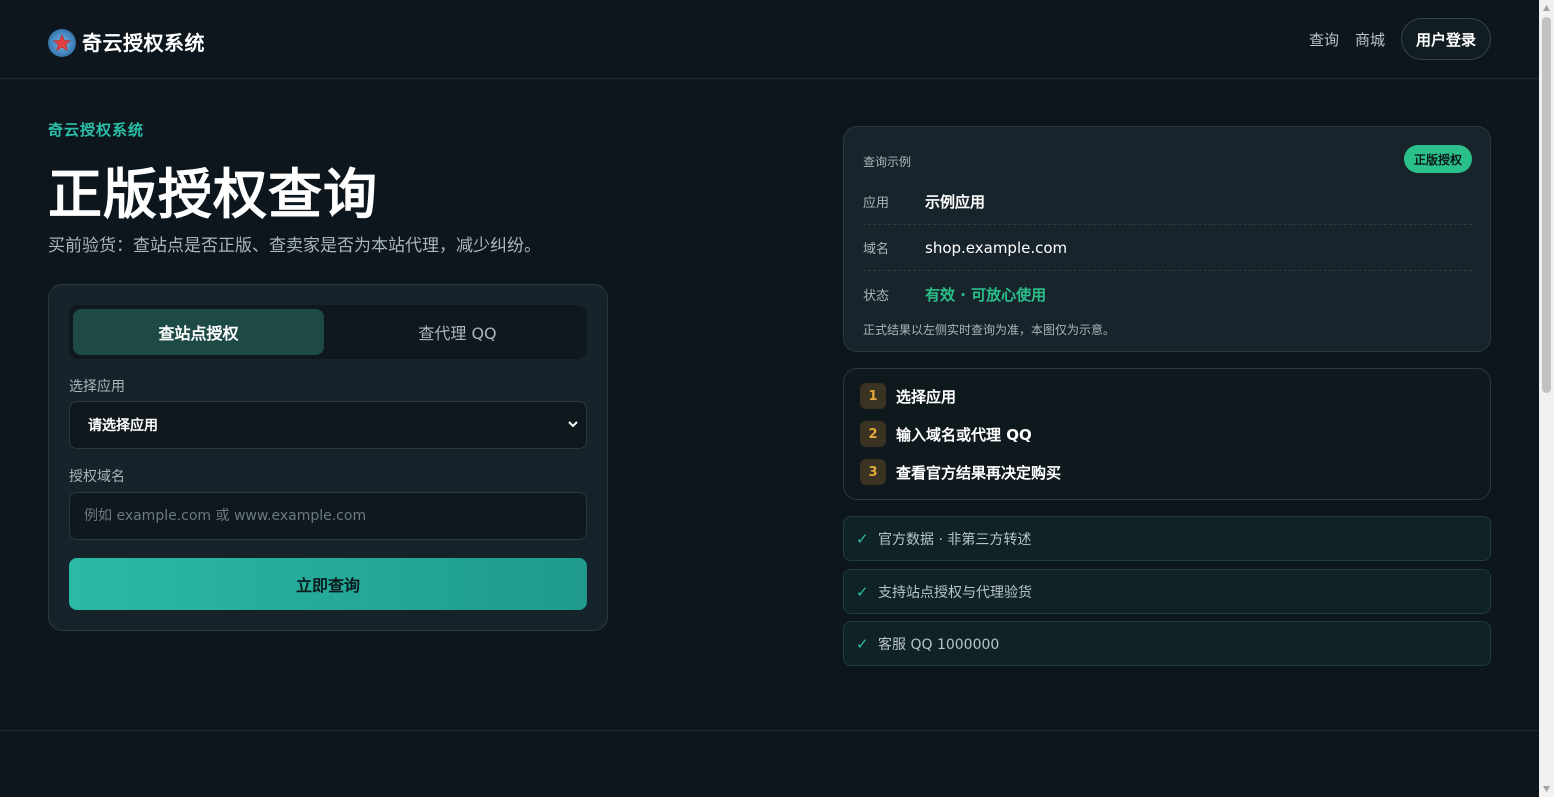 The width and height of the screenshot is (1554, 797). What do you see at coordinates (955, 592) in the screenshot?
I see `feature-text: 支持站点授权与代理验货` at bounding box center [955, 592].